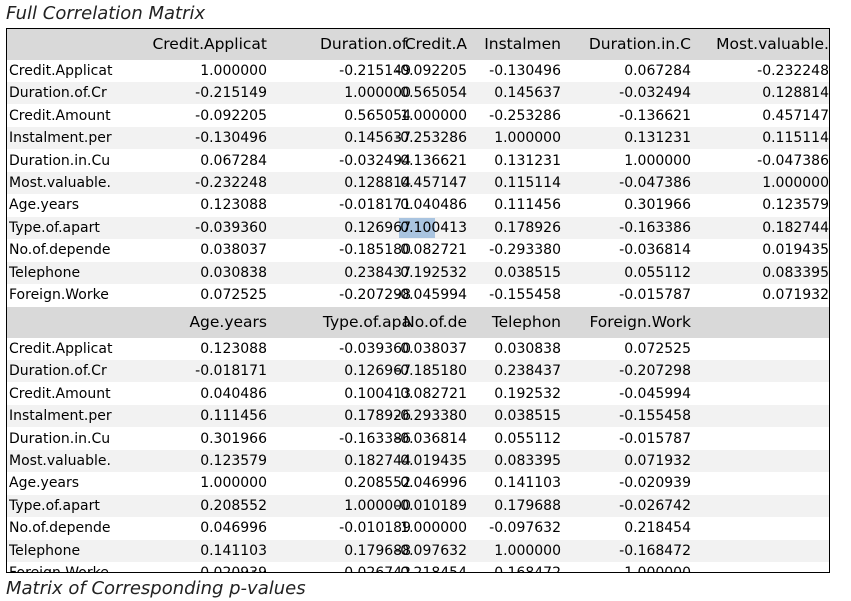 This screenshot has width=851, height=601. I want to click on matrix-cell: 0.046996, so click(429, 483).